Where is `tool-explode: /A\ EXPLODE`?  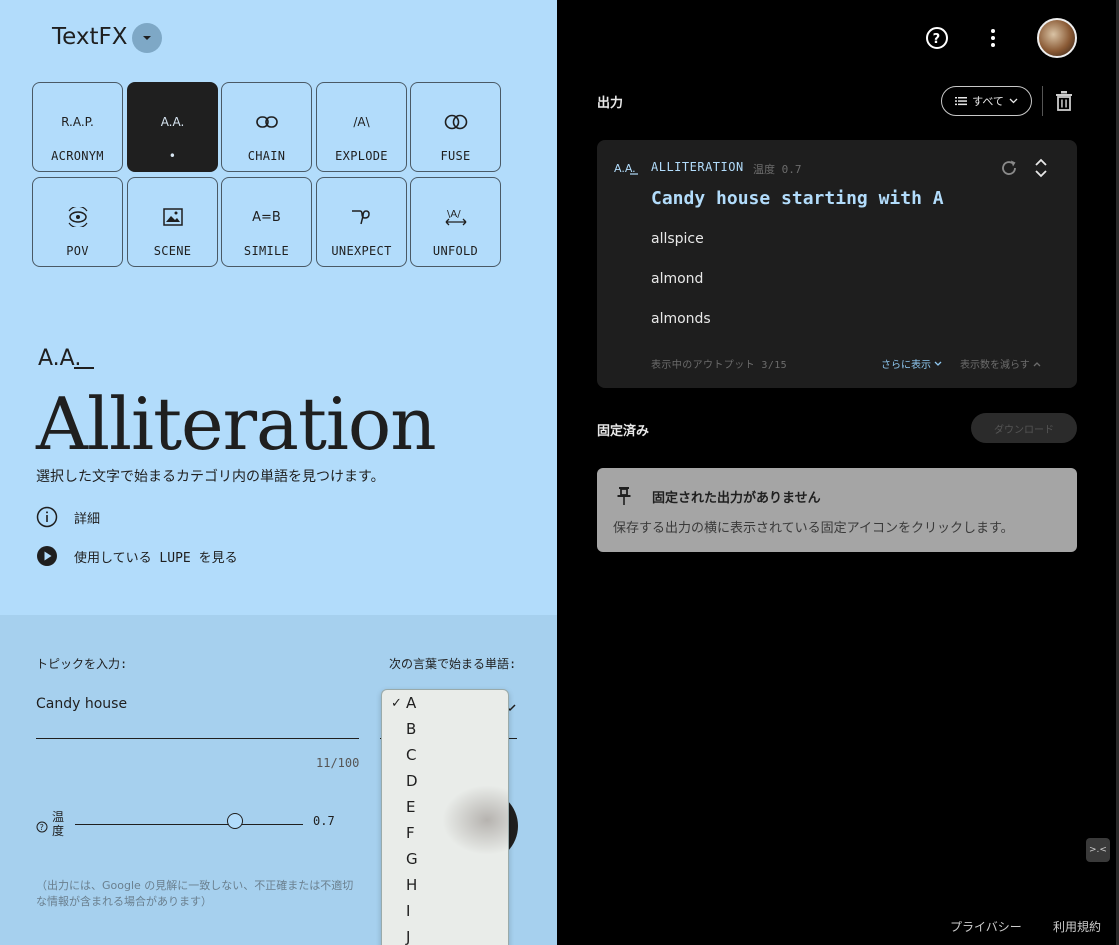
tool-explode: /A\ EXPLODE is located at coordinates (361, 127).